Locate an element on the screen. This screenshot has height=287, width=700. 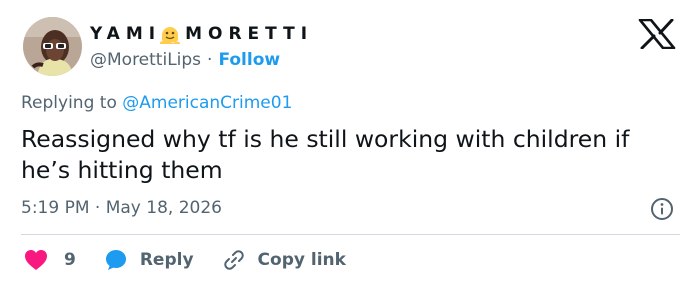
author-name: YAMI MORETTI is located at coordinates (201, 34).